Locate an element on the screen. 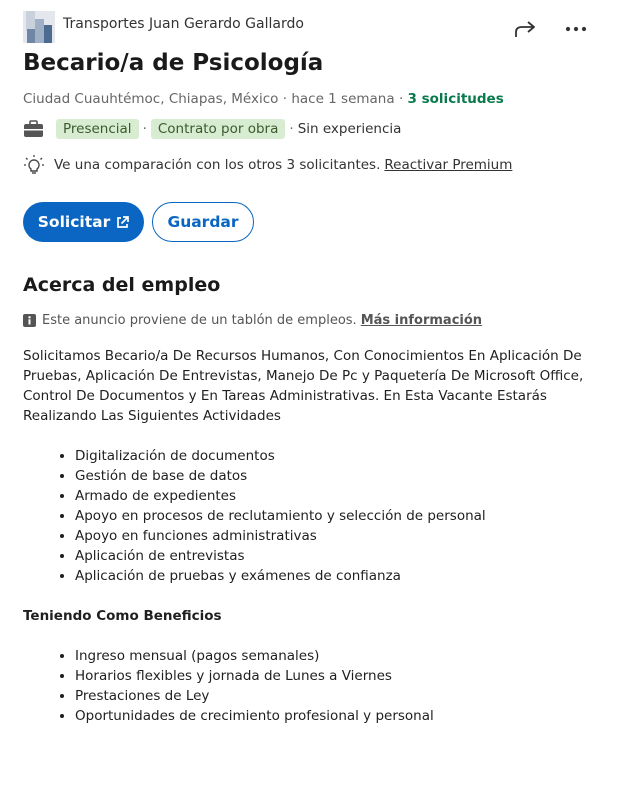 Image resolution: width=618 pixels, height=803 pixels. top-bar: Transportes Juan Gerardo Gallardo is located at coordinates (309, 26).